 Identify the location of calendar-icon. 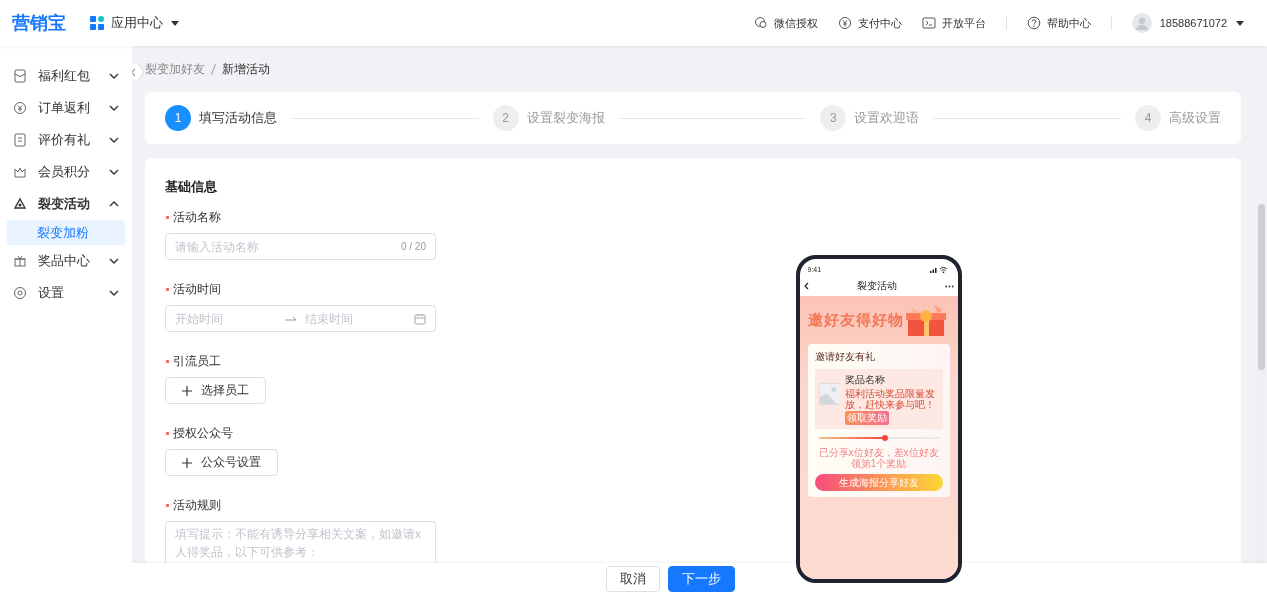
(420, 318).